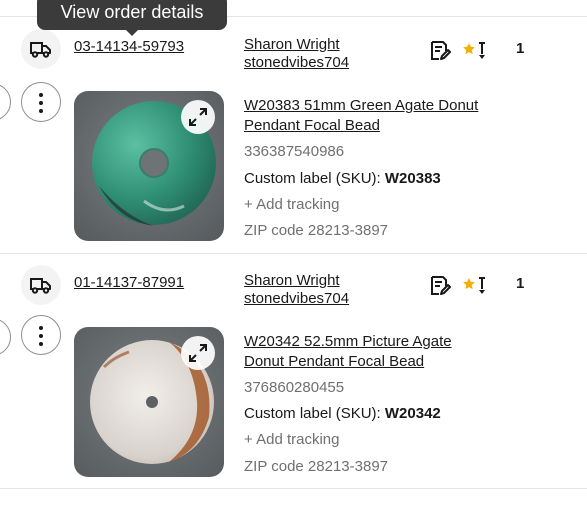 The width and height of the screenshot is (587, 519). What do you see at coordinates (334, 361) in the screenshot?
I see `item-title-line2: Donut Pendant Focal Bead` at bounding box center [334, 361].